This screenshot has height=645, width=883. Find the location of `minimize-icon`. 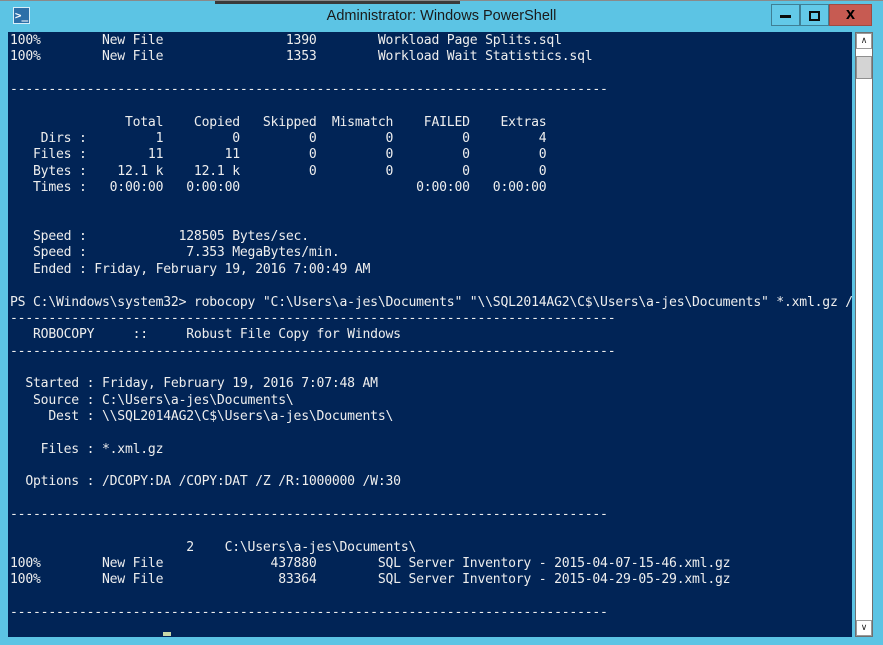

minimize-icon is located at coordinates (785, 16).